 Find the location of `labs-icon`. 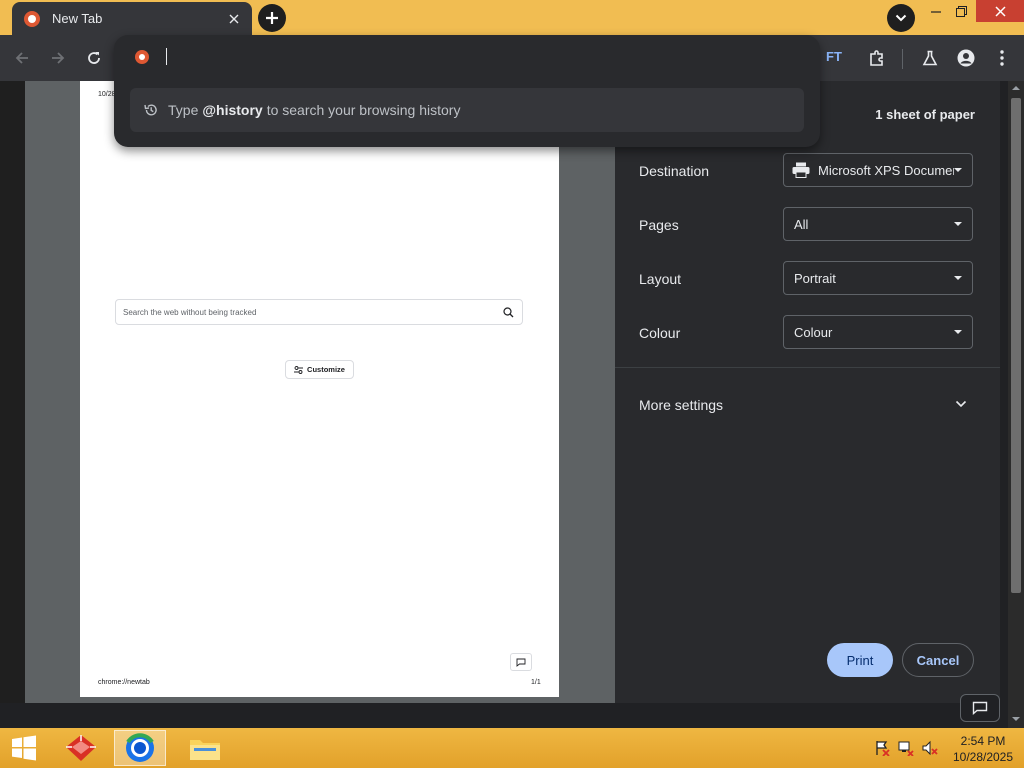

labs-icon is located at coordinates (930, 58).